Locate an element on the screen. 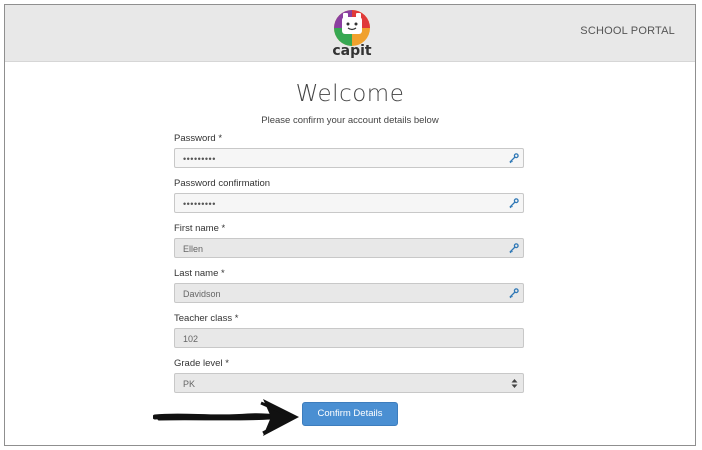 This screenshot has width=702, height=450. logo-text: capit is located at coordinates (352, 50).